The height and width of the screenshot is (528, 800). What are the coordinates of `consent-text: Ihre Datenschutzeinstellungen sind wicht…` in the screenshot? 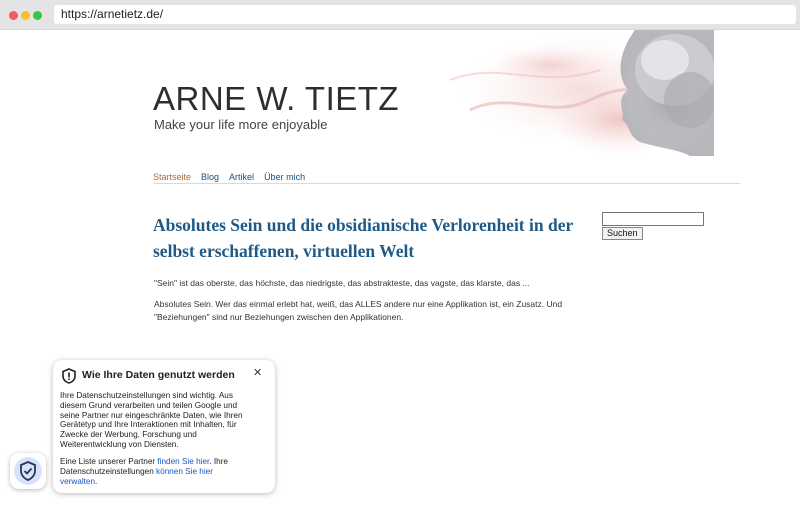 It's located at (151, 420).